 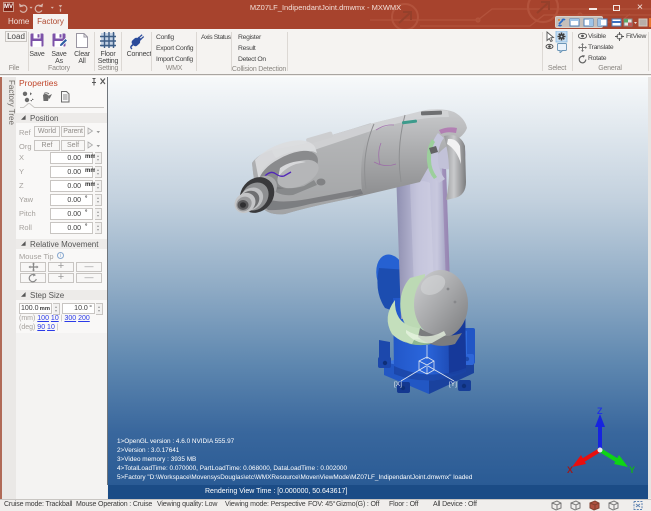 I want to click on svg-text: X, so click(x=570, y=470).